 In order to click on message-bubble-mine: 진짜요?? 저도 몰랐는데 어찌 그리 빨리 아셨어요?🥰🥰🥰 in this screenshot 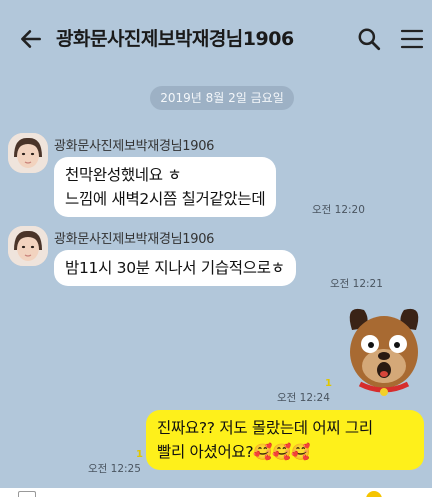, I will do `click(285, 440)`.